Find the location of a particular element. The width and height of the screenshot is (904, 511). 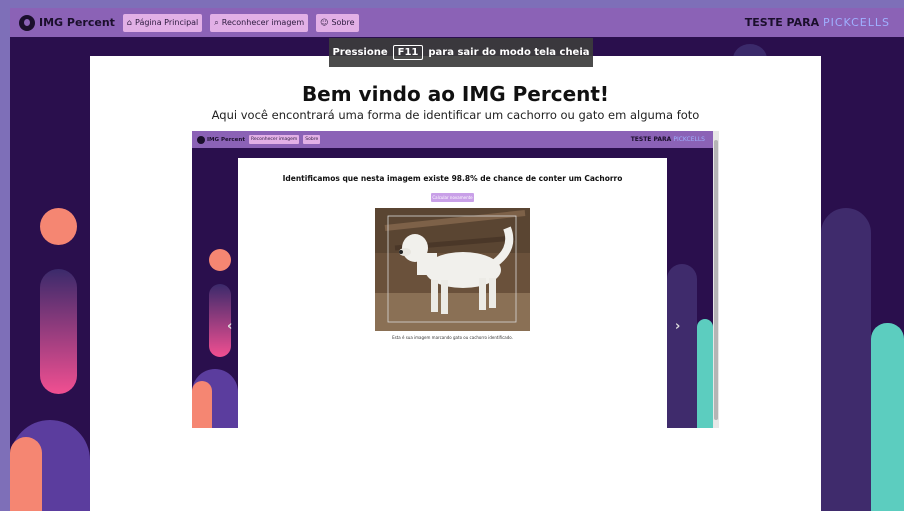

slide-scrollbar-thumb is located at coordinates (716, 280).